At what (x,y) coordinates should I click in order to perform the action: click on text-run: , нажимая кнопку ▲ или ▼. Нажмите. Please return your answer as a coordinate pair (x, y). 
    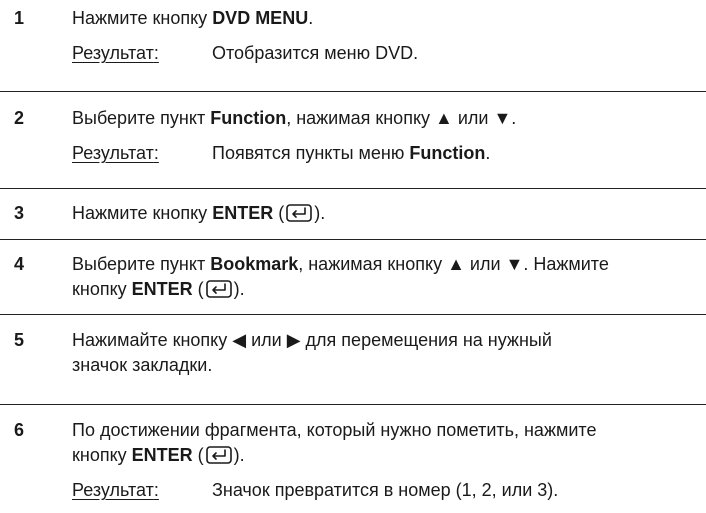
    Looking at the image, I should click on (453, 264).